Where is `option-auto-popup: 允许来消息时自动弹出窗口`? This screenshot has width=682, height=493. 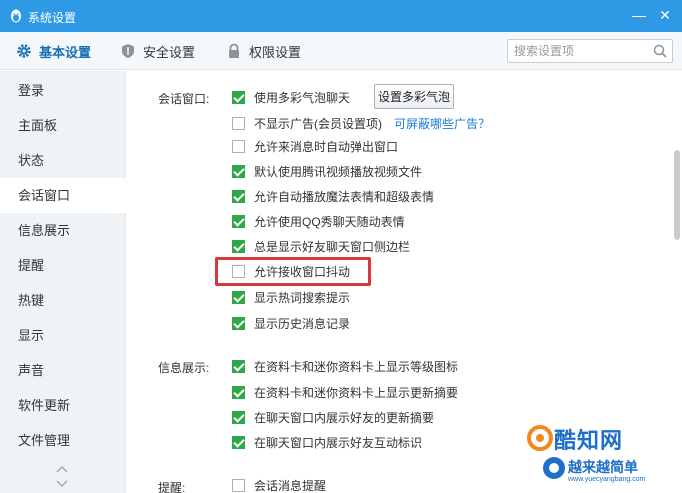 option-auto-popup: 允许来消息时自动弹出窗口 is located at coordinates (315, 146).